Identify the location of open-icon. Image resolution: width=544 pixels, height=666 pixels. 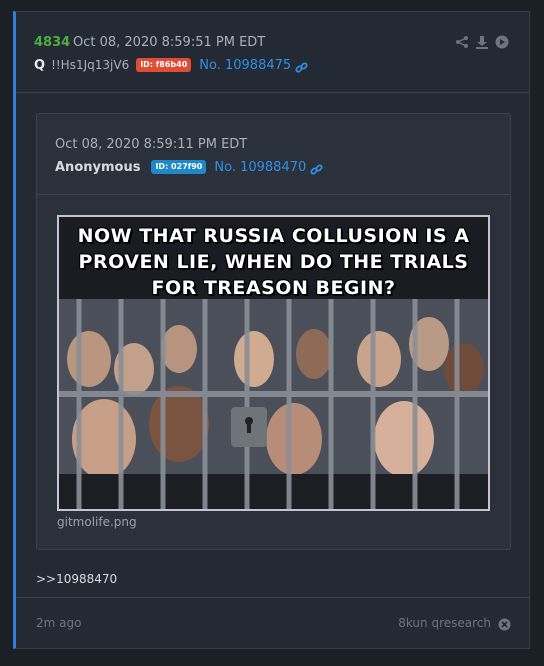
(502, 41).